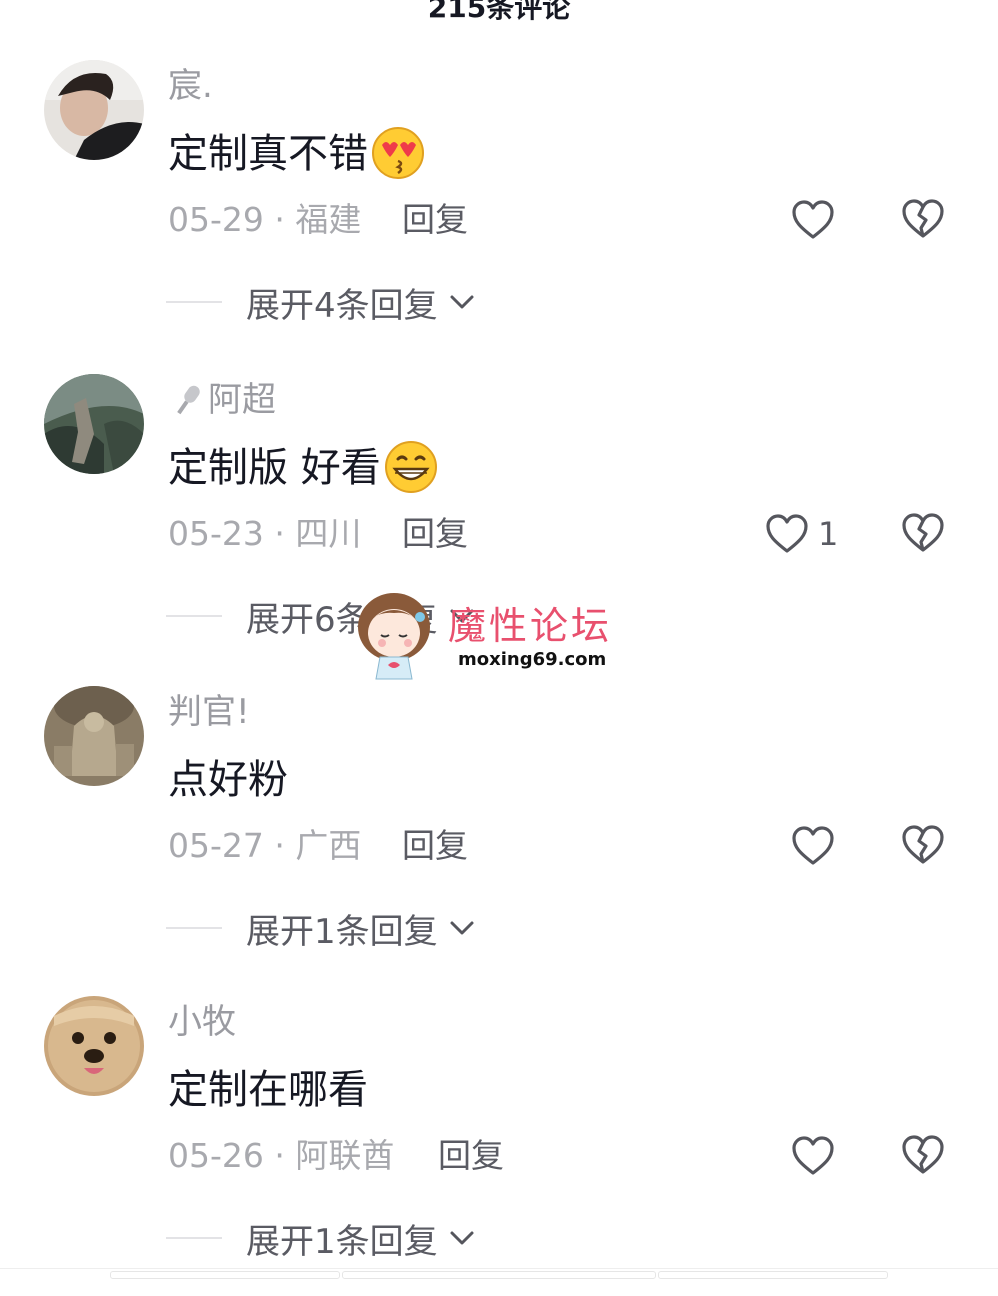 The height and width of the screenshot is (1296, 998). I want to click on comment-text: 定制版 好看, so click(303, 467).